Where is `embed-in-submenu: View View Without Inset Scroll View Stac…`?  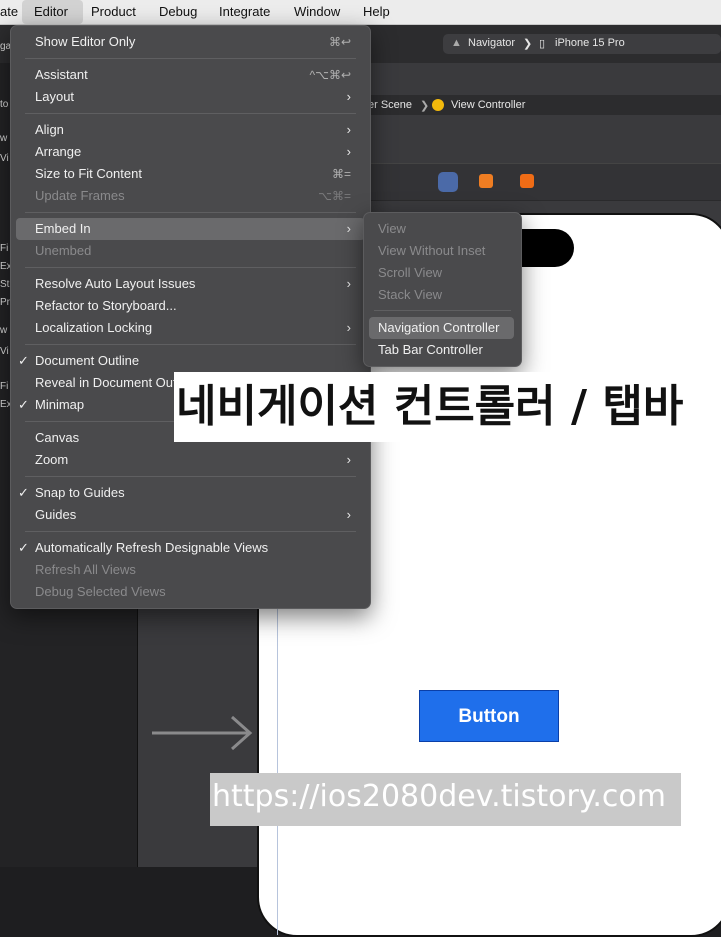 embed-in-submenu: View View Without Inset Scroll View Stac… is located at coordinates (442, 289).